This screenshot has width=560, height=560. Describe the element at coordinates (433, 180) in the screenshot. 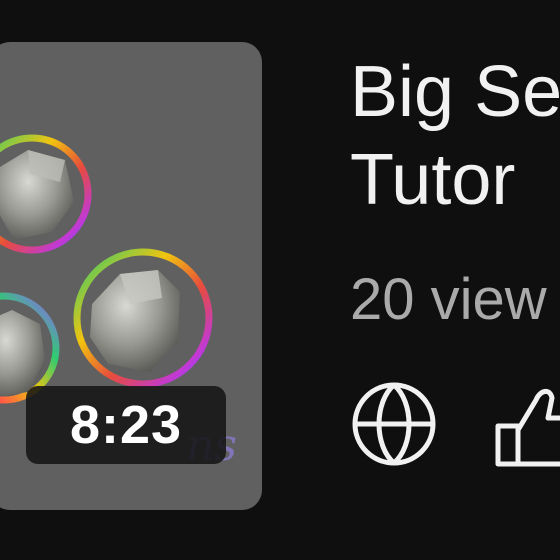

I see `video-title-line-2: Tutor` at that location.